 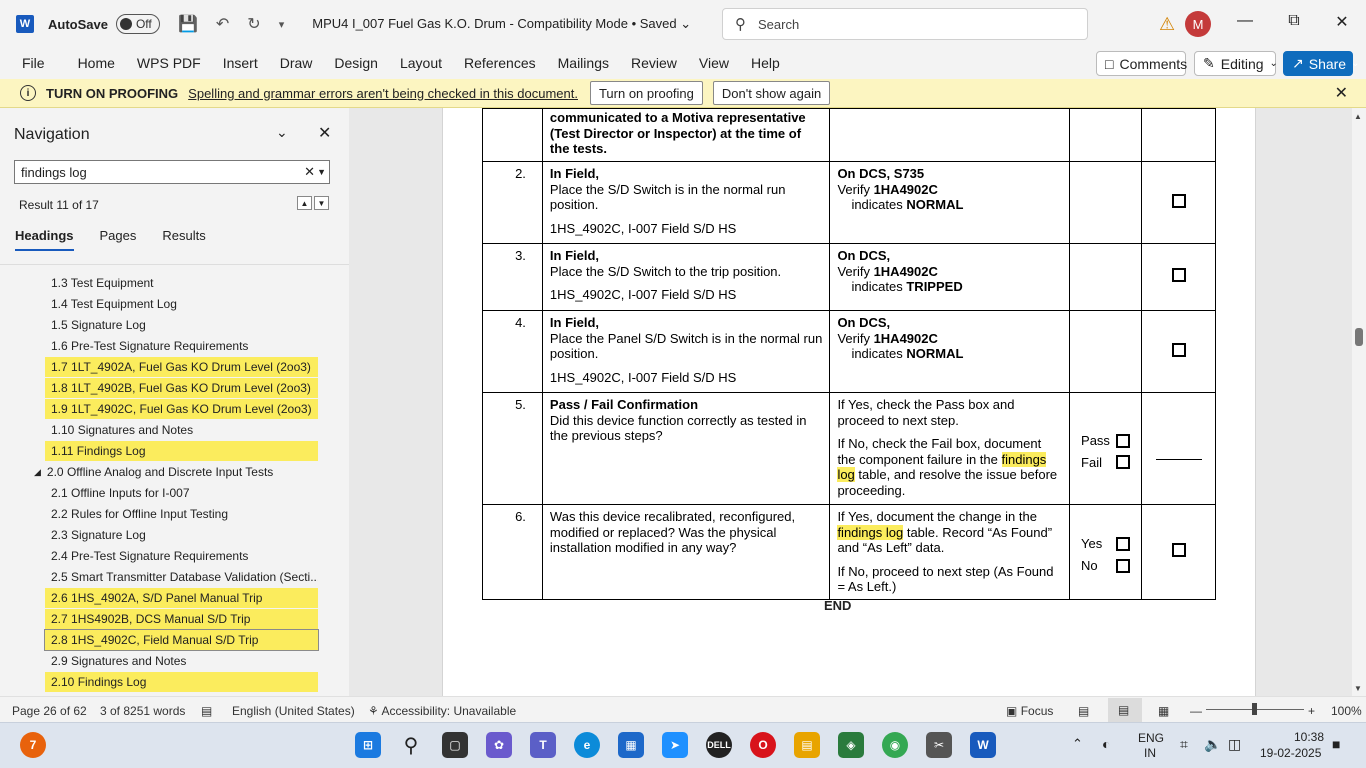 I want to click on tab-layout: Layout, so click(x=421, y=63).